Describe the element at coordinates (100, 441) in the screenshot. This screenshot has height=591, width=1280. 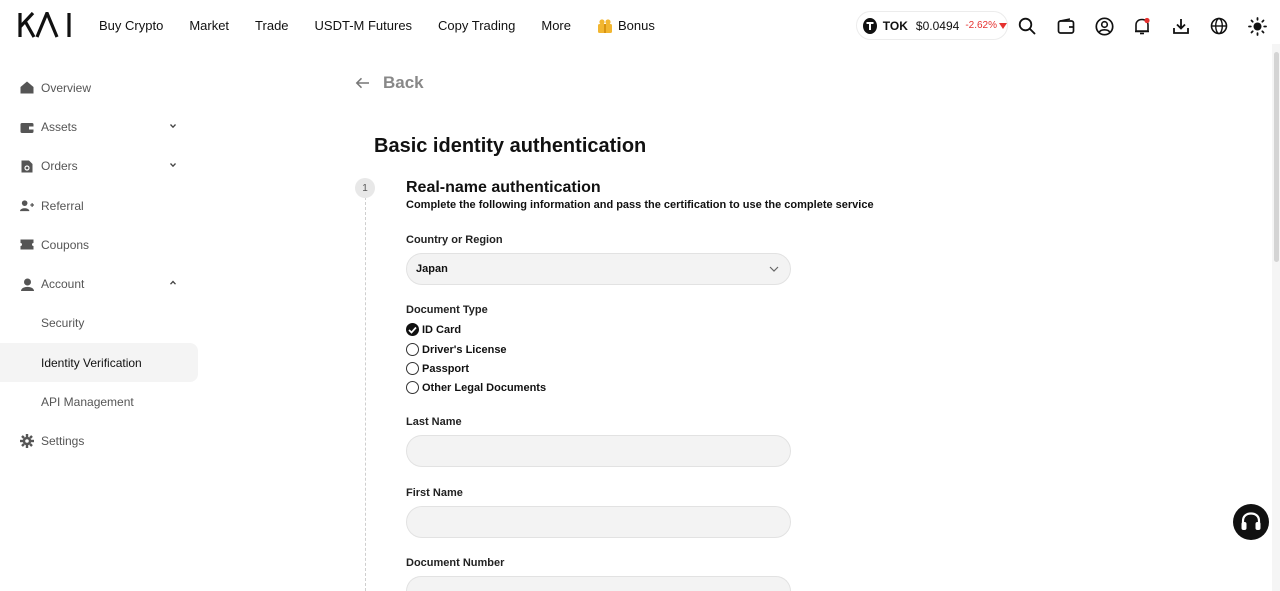
I see `sidebar-item-settings: Settings` at that location.